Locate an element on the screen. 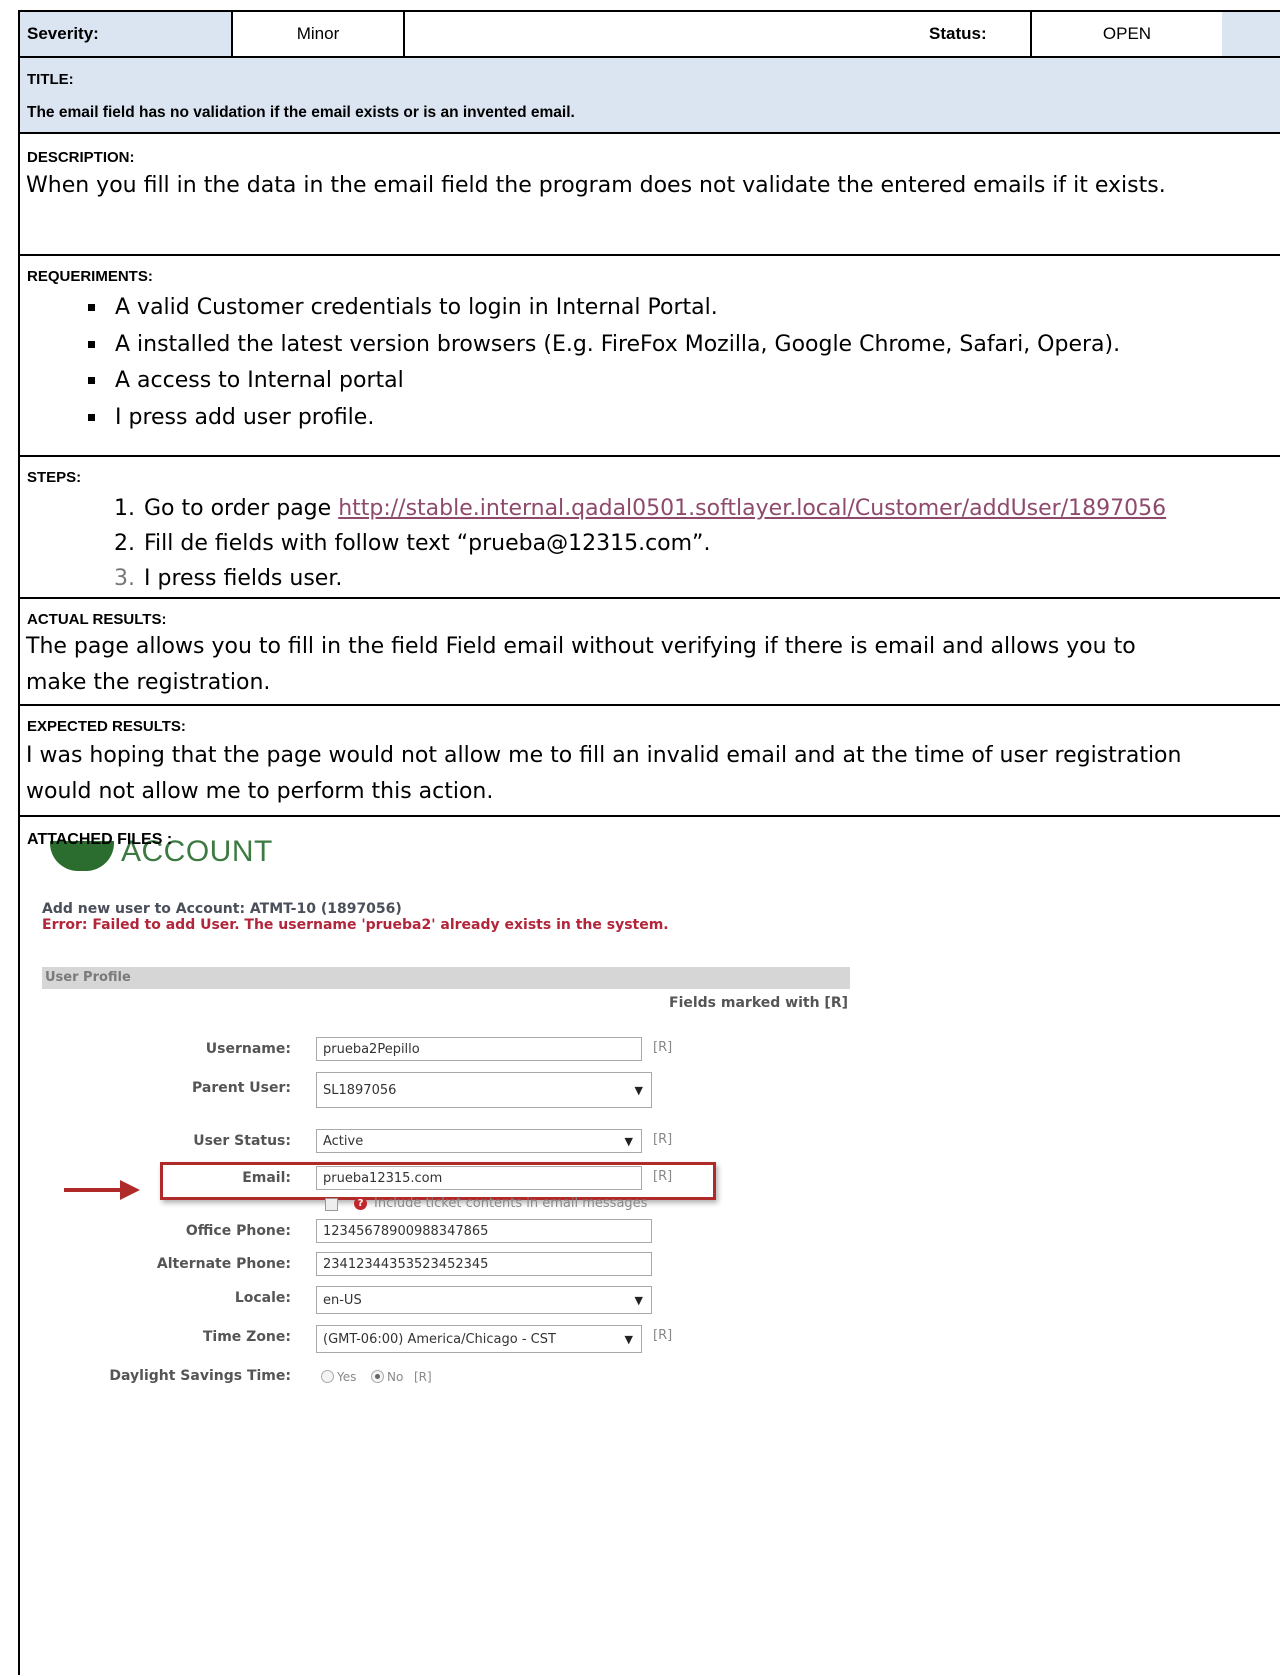 Image resolution: width=1280 pixels, height=1677 pixels. alternate-phone-label: Alternate Phone: is located at coordinates (223, 1264).